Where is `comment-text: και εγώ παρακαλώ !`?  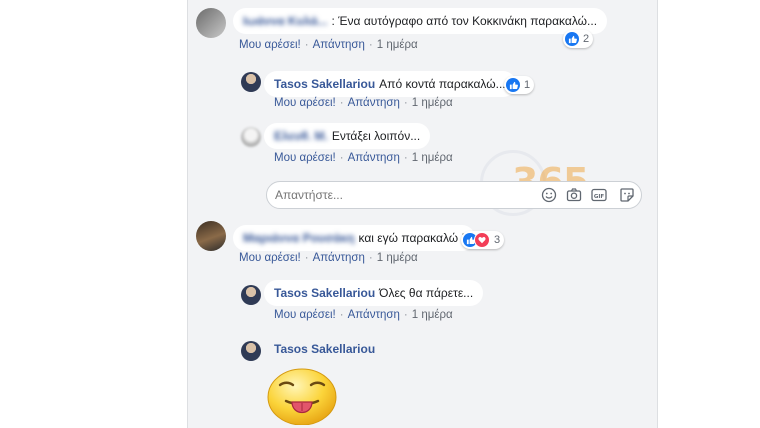 comment-text: και εγώ παρακαλώ ! is located at coordinates (411, 238).